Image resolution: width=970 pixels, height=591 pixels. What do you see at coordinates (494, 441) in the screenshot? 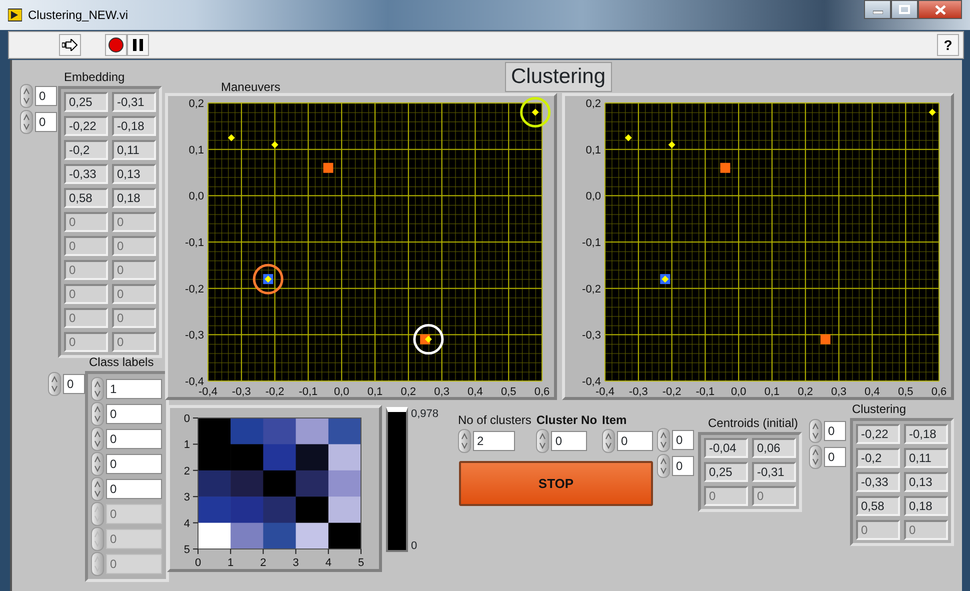
I see `numeric-field: 2` at bounding box center [494, 441].